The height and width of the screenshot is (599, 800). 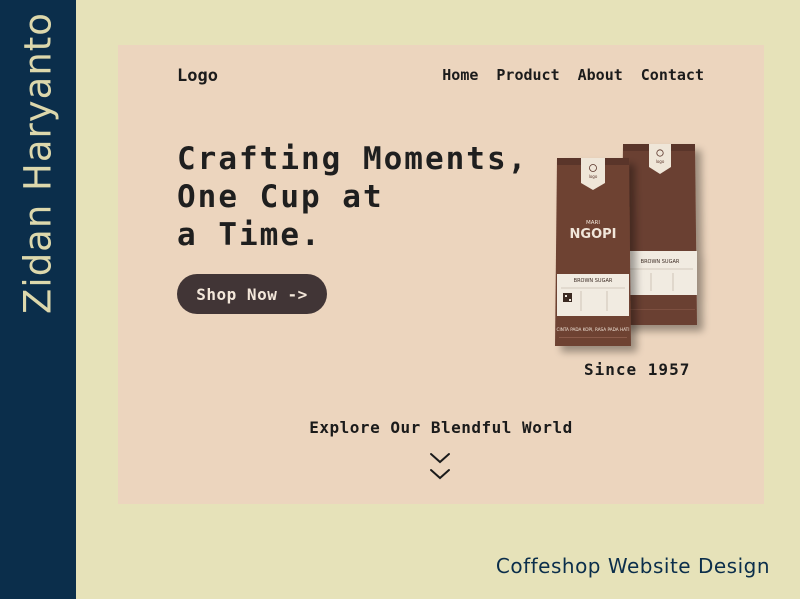 I want to click on svg-text:CINTA PADA KOPI, RASA PADA HAT: CINTA PADA KOPI, RASA PADA HATI, so click(x=593, y=329).